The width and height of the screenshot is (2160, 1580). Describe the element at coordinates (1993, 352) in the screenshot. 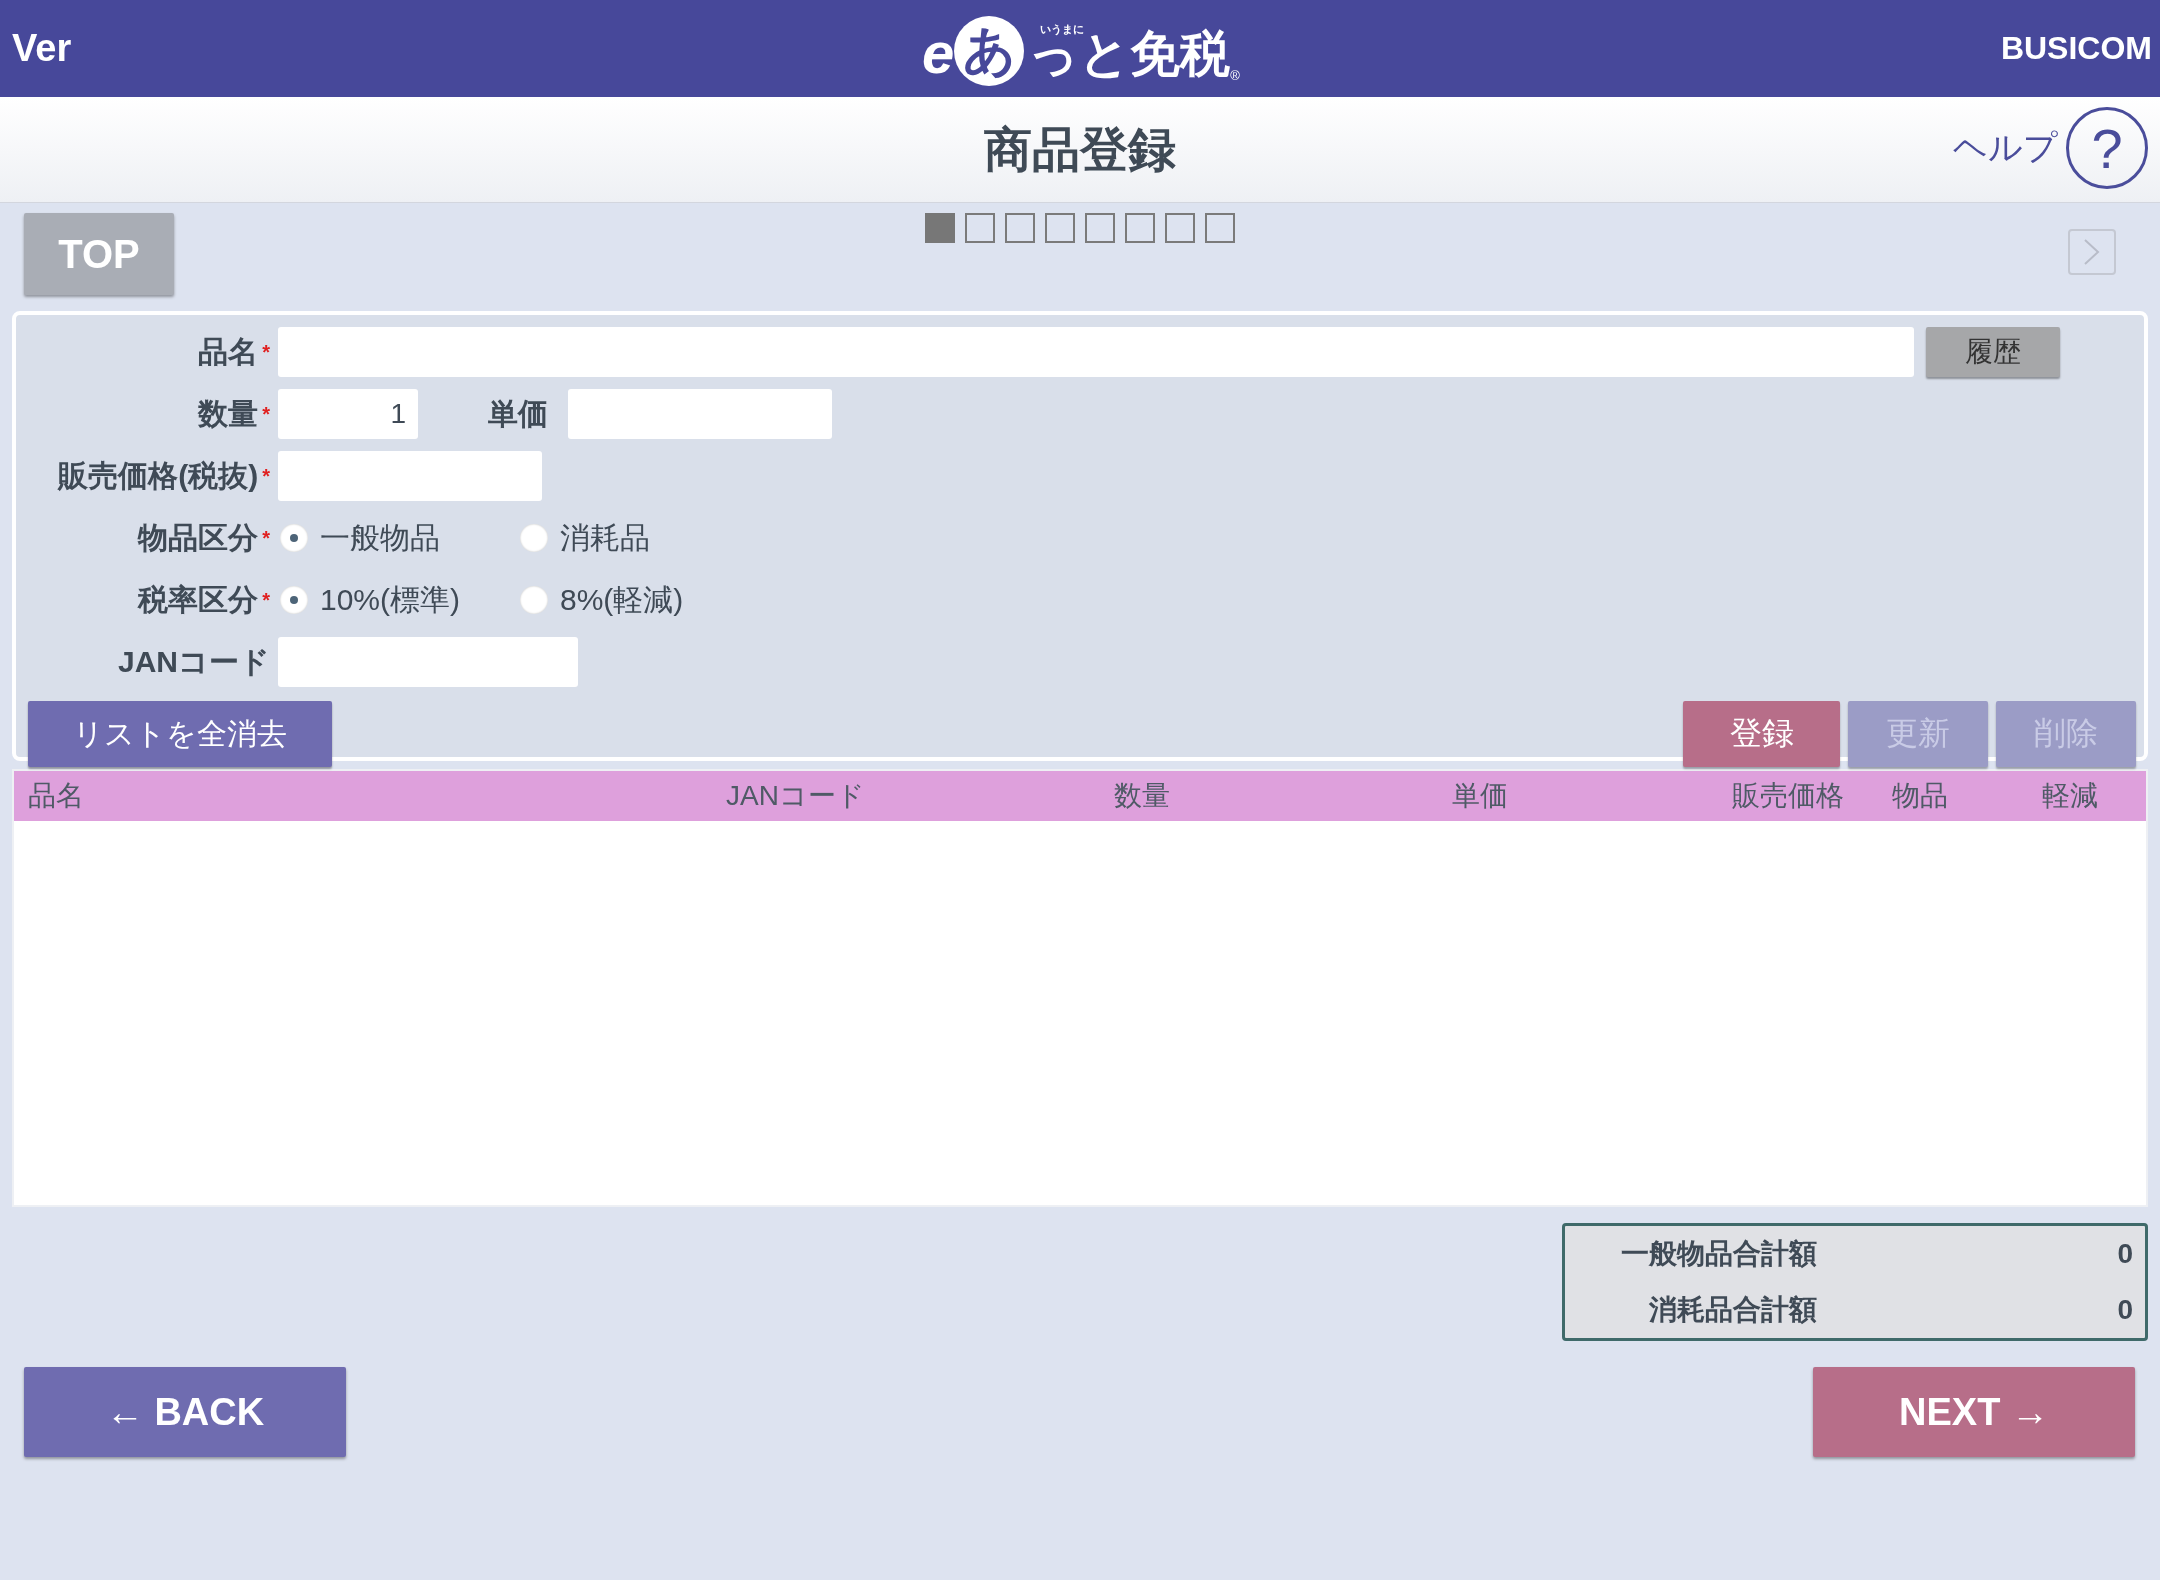

I see `history-button: 履歴` at that location.